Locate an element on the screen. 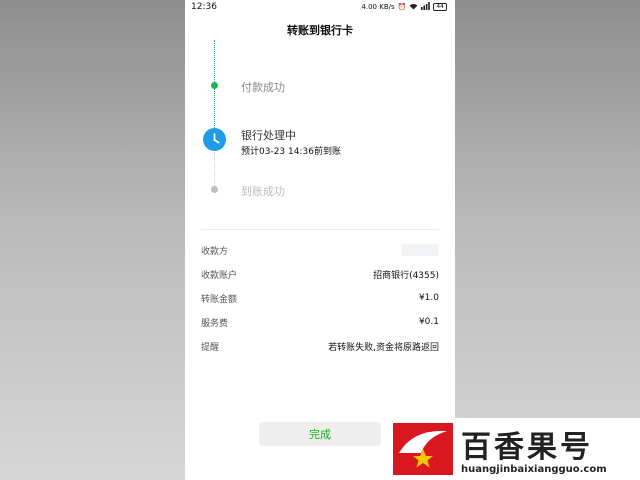 The width and height of the screenshot is (640, 480). detail-row-fee: 服务费 ¥0.1 is located at coordinates (320, 322).